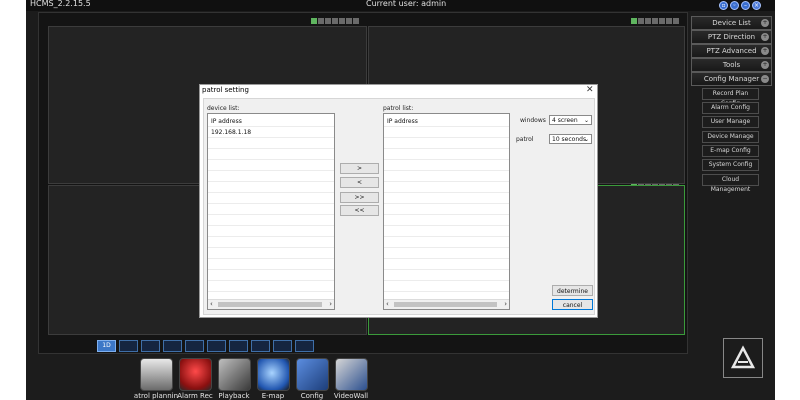 The image size is (800, 400). What do you see at coordinates (570, 139) in the screenshot?
I see `patrol-interval-select: 10 seconds ⌄` at bounding box center [570, 139].